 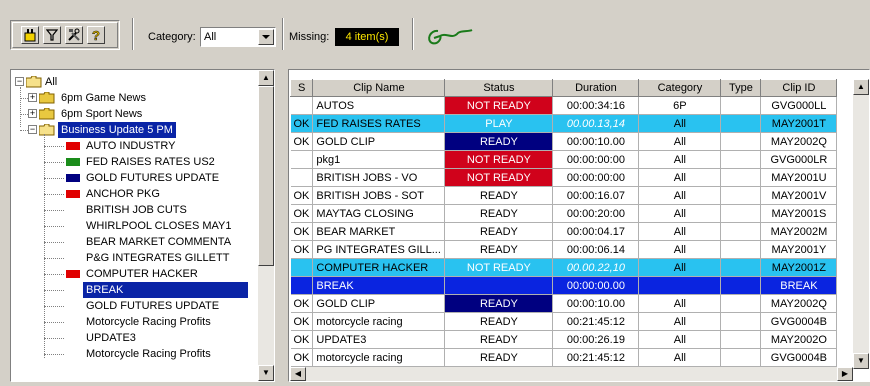 I want to click on cell-name: motorcycle racing, so click(x=379, y=357).